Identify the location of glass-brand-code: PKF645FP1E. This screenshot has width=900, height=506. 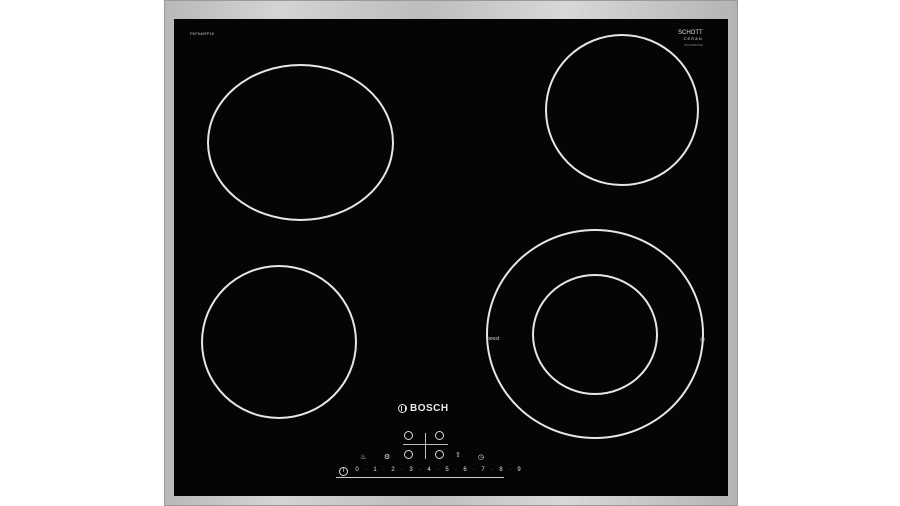
(693, 45).